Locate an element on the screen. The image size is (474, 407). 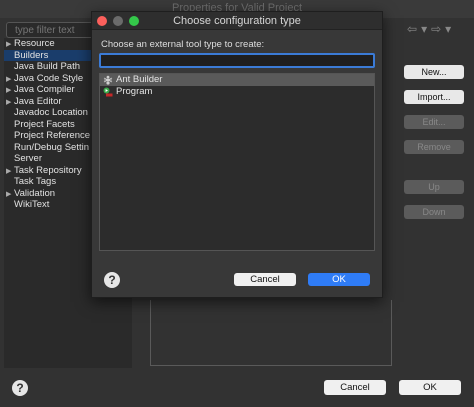
ant-icon is located at coordinates (108, 80).